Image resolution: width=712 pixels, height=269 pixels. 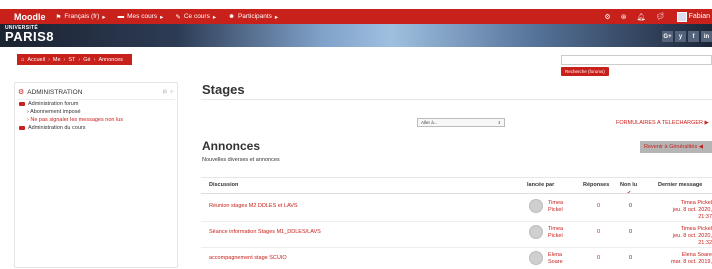 I want to click on col-replies-header: Réponses, so click(x=596, y=185).